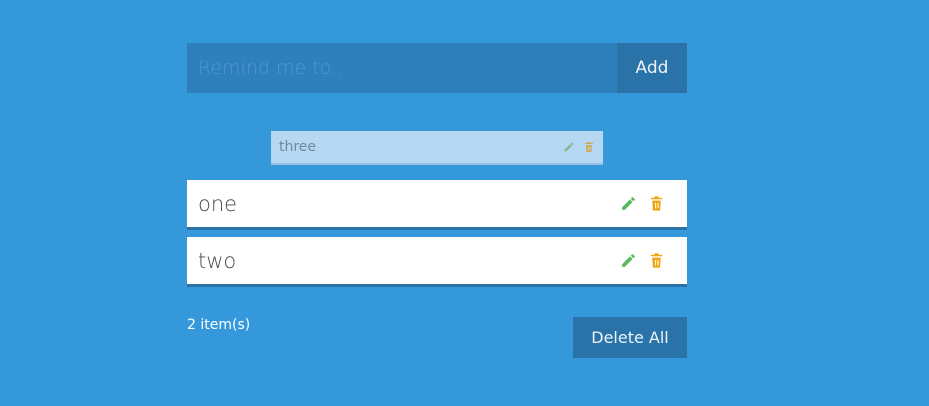  What do you see at coordinates (630, 337) in the screenshot?
I see `delete-all-button: Delete All` at bounding box center [630, 337].